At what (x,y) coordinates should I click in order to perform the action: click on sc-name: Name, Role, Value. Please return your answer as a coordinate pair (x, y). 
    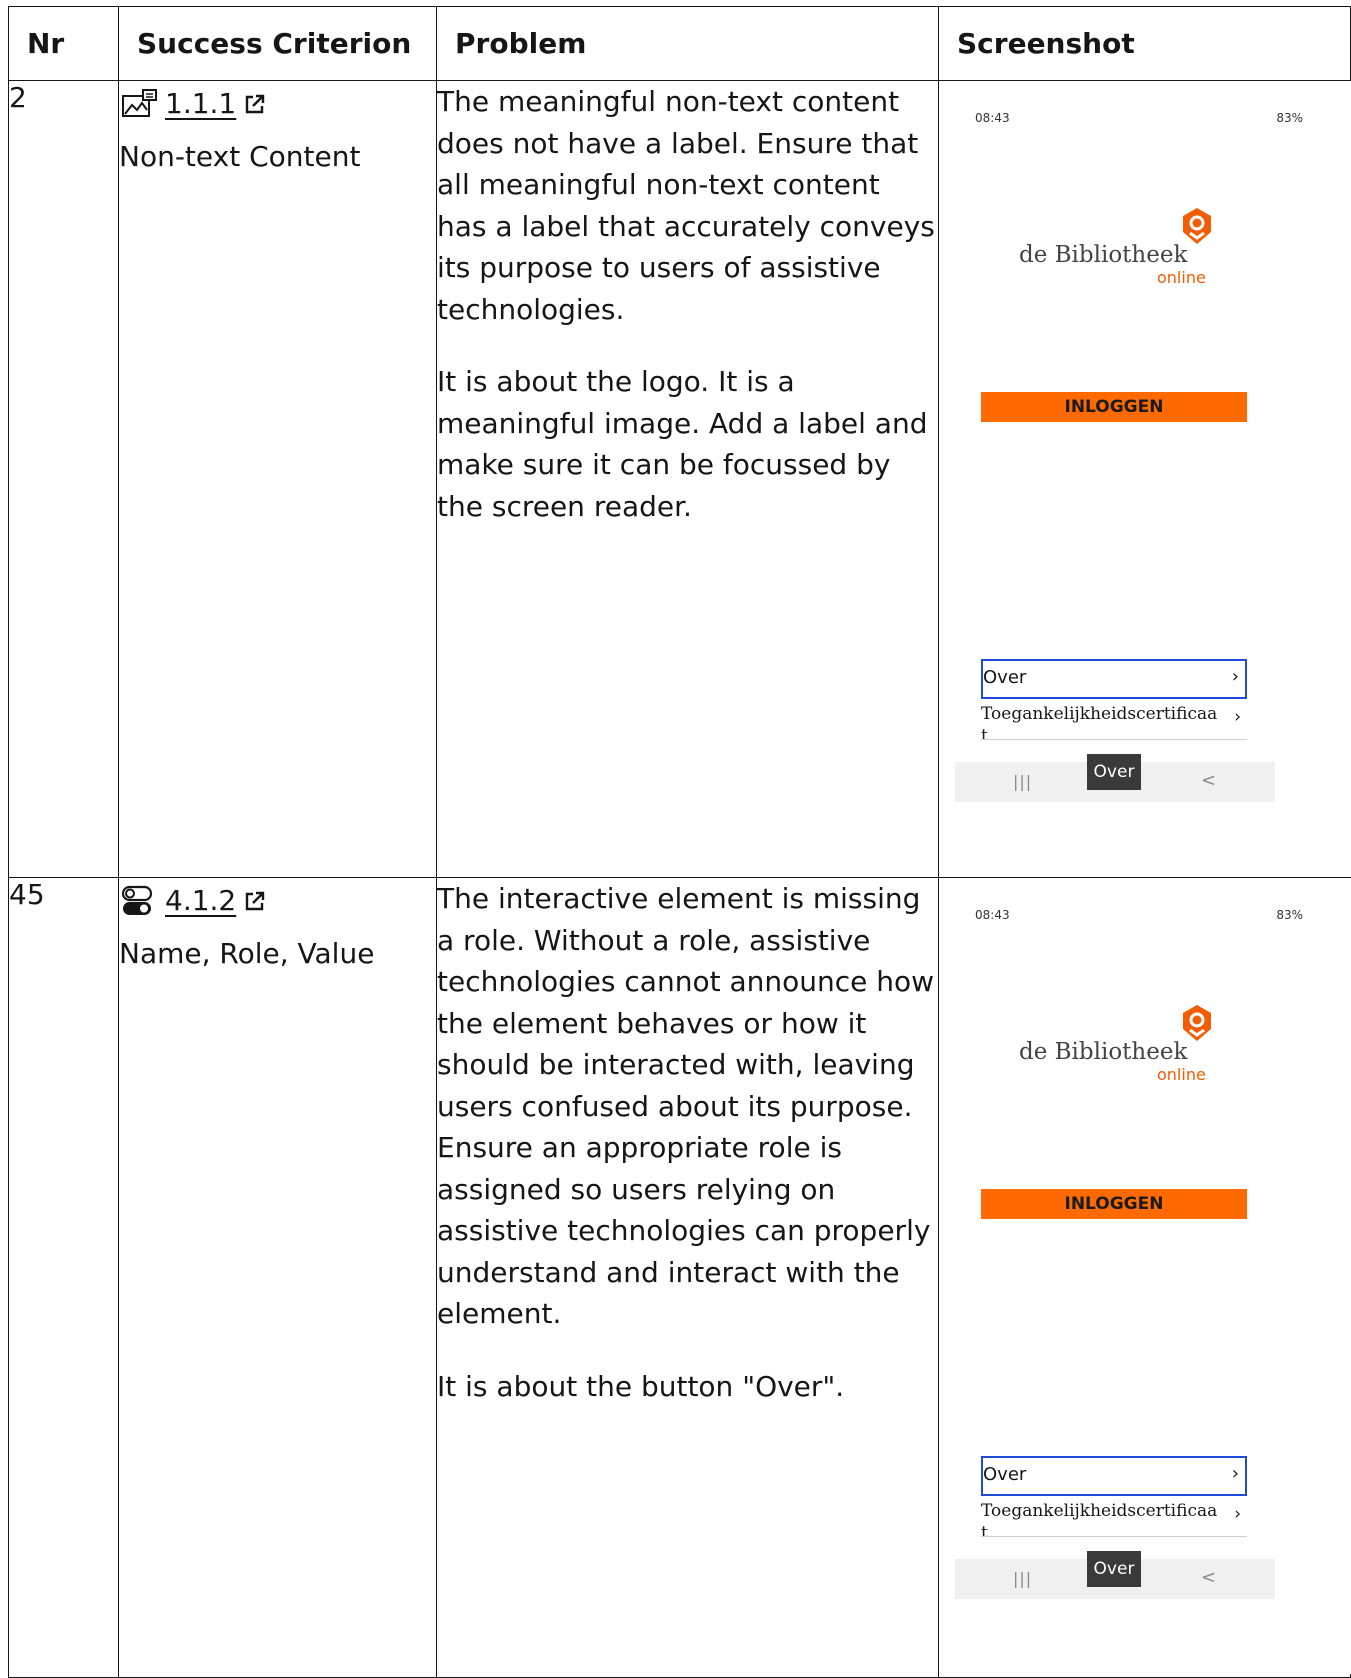
    Looking at the image, I should click on (247, 953).